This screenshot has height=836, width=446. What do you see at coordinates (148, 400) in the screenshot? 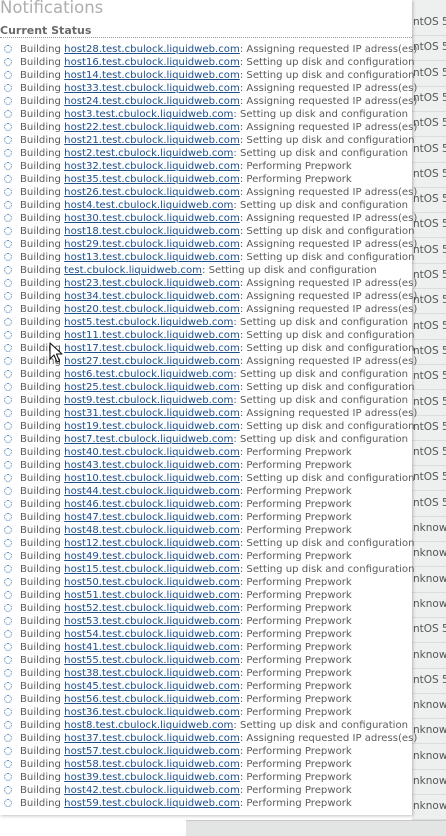
I see `host-link: host9.test.cbulock.liquidweb.com` at bounding box center [148, 400].